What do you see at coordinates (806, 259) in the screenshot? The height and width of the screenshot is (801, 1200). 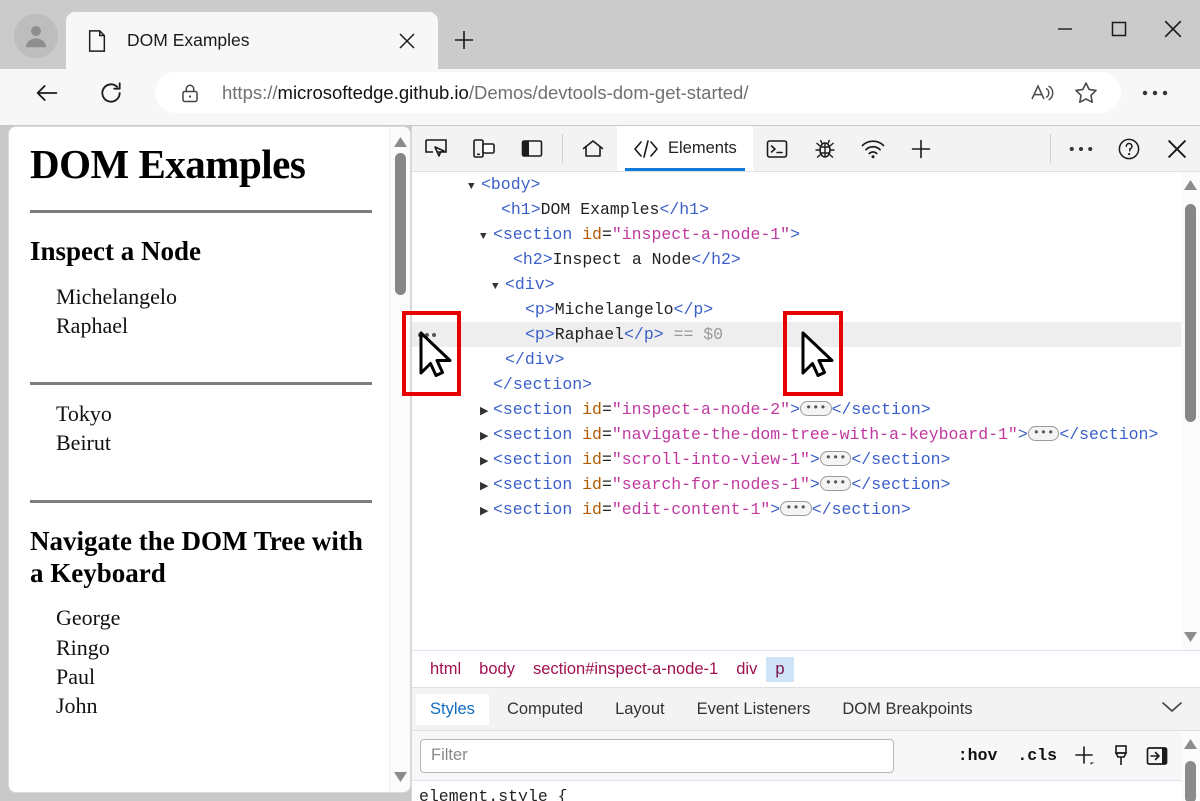 I see `dom-node: <h2>Inspect a Node</h2>` at bounding box center [806, 259].